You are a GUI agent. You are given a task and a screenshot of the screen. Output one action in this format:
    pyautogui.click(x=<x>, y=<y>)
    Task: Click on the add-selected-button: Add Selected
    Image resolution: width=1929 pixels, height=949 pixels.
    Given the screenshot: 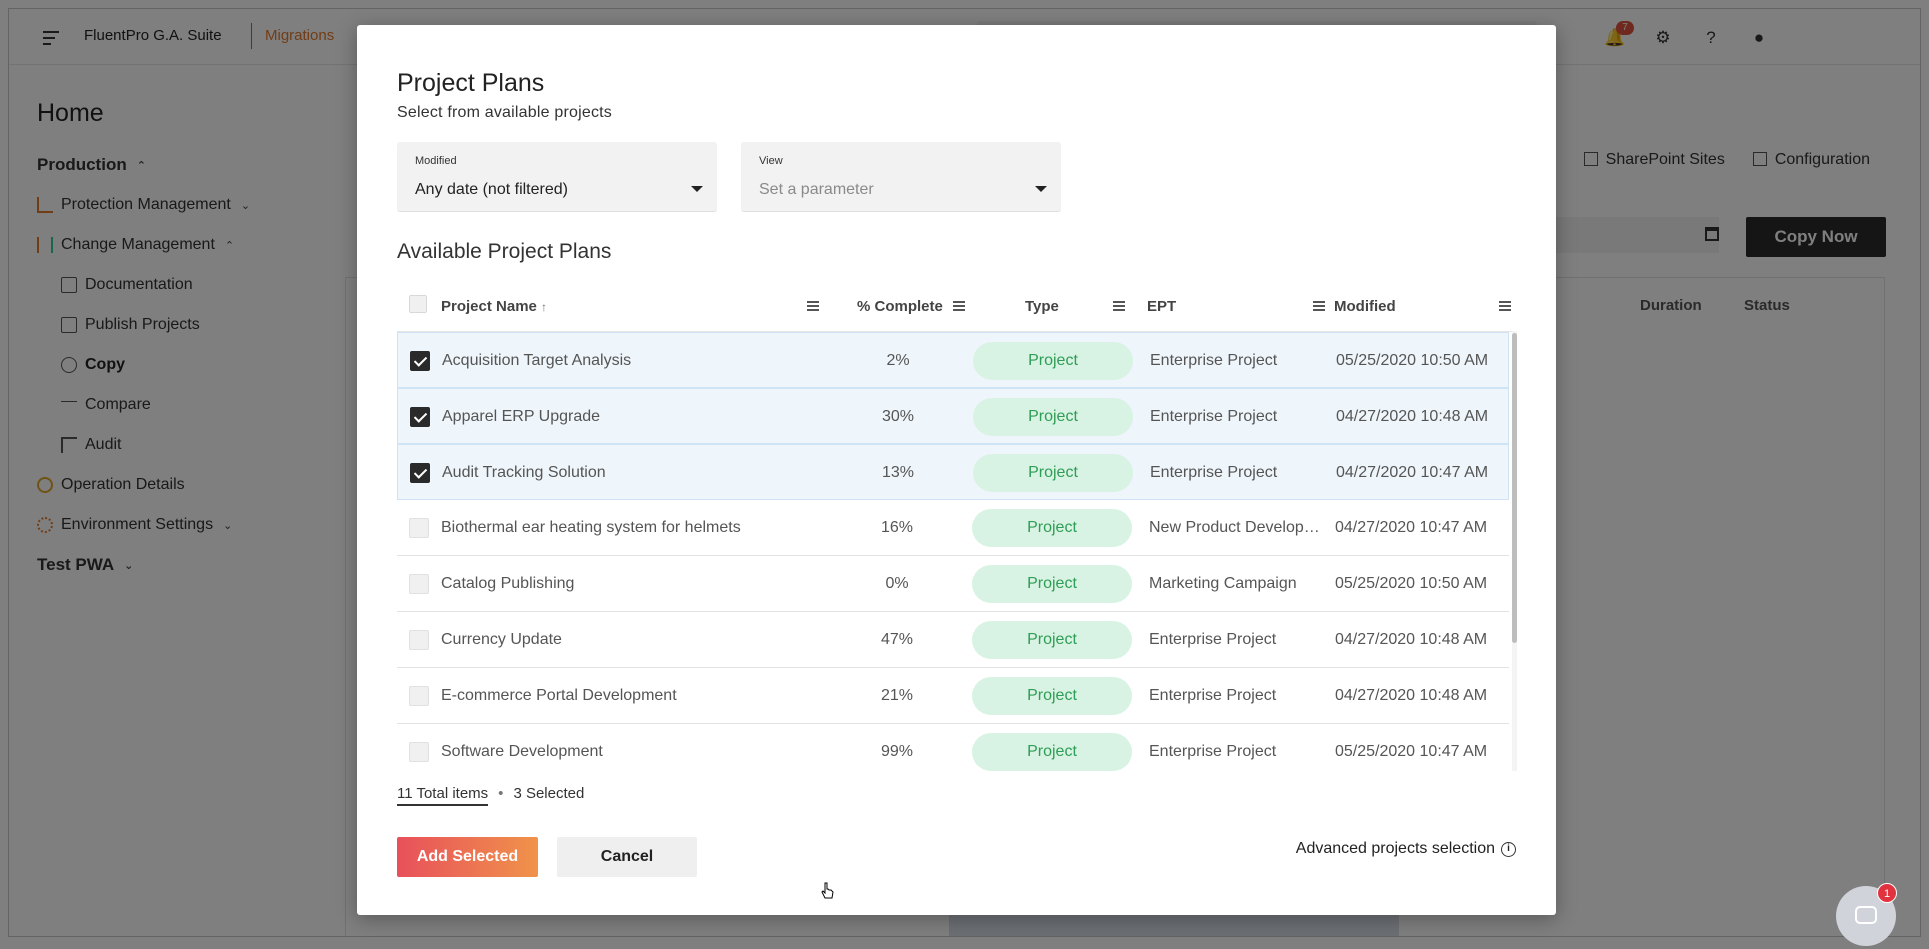 What is the action you would take?
    pyautogui.click(x=467, y=857)
    